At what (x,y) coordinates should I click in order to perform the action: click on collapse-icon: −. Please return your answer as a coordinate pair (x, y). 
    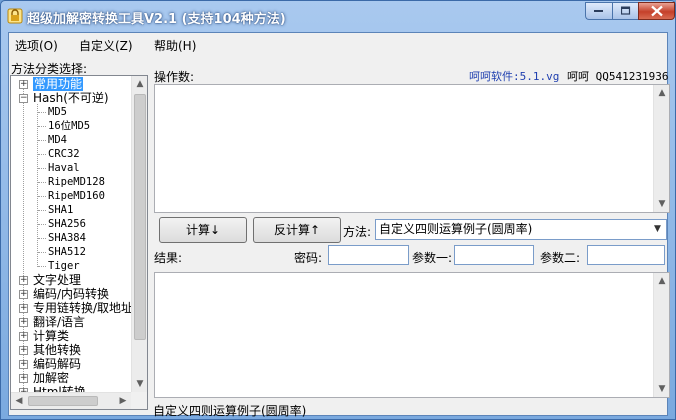
    Looking at the image, I should click on (23, 98).